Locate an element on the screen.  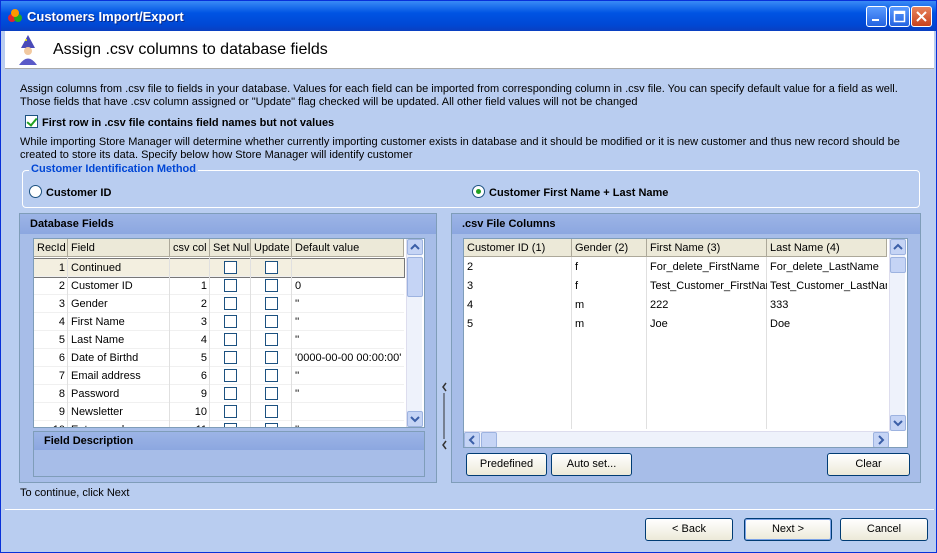
vertical-scrollbar is located at coordinates (897, 335).